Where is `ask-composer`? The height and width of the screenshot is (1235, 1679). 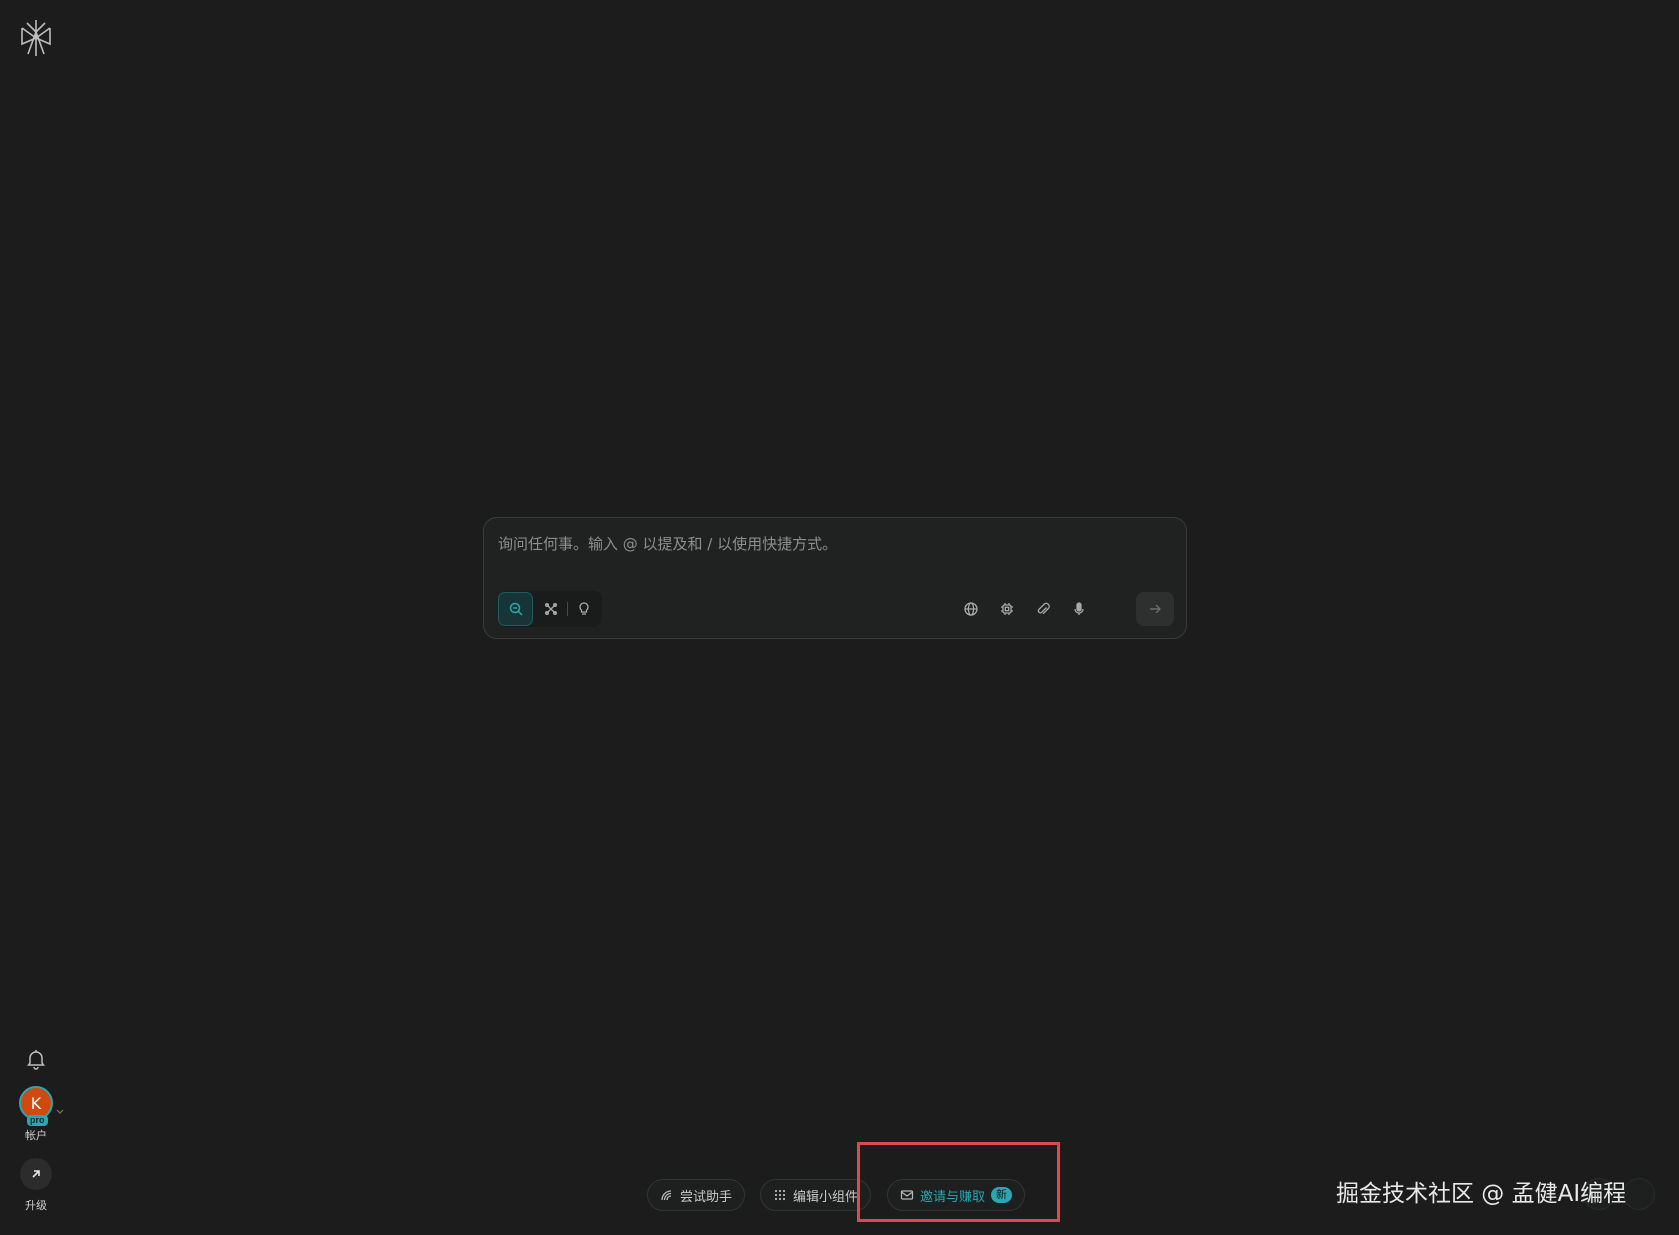
ask-composer is located at coordinates (835, 578).